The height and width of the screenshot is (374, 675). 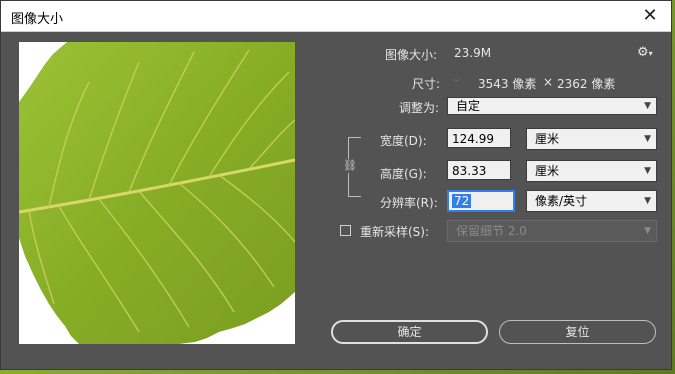 What do you see at coordinates (548, 82) in the screenshot?
I see `dimensions-times: ×` at bounding box center [548, 82].